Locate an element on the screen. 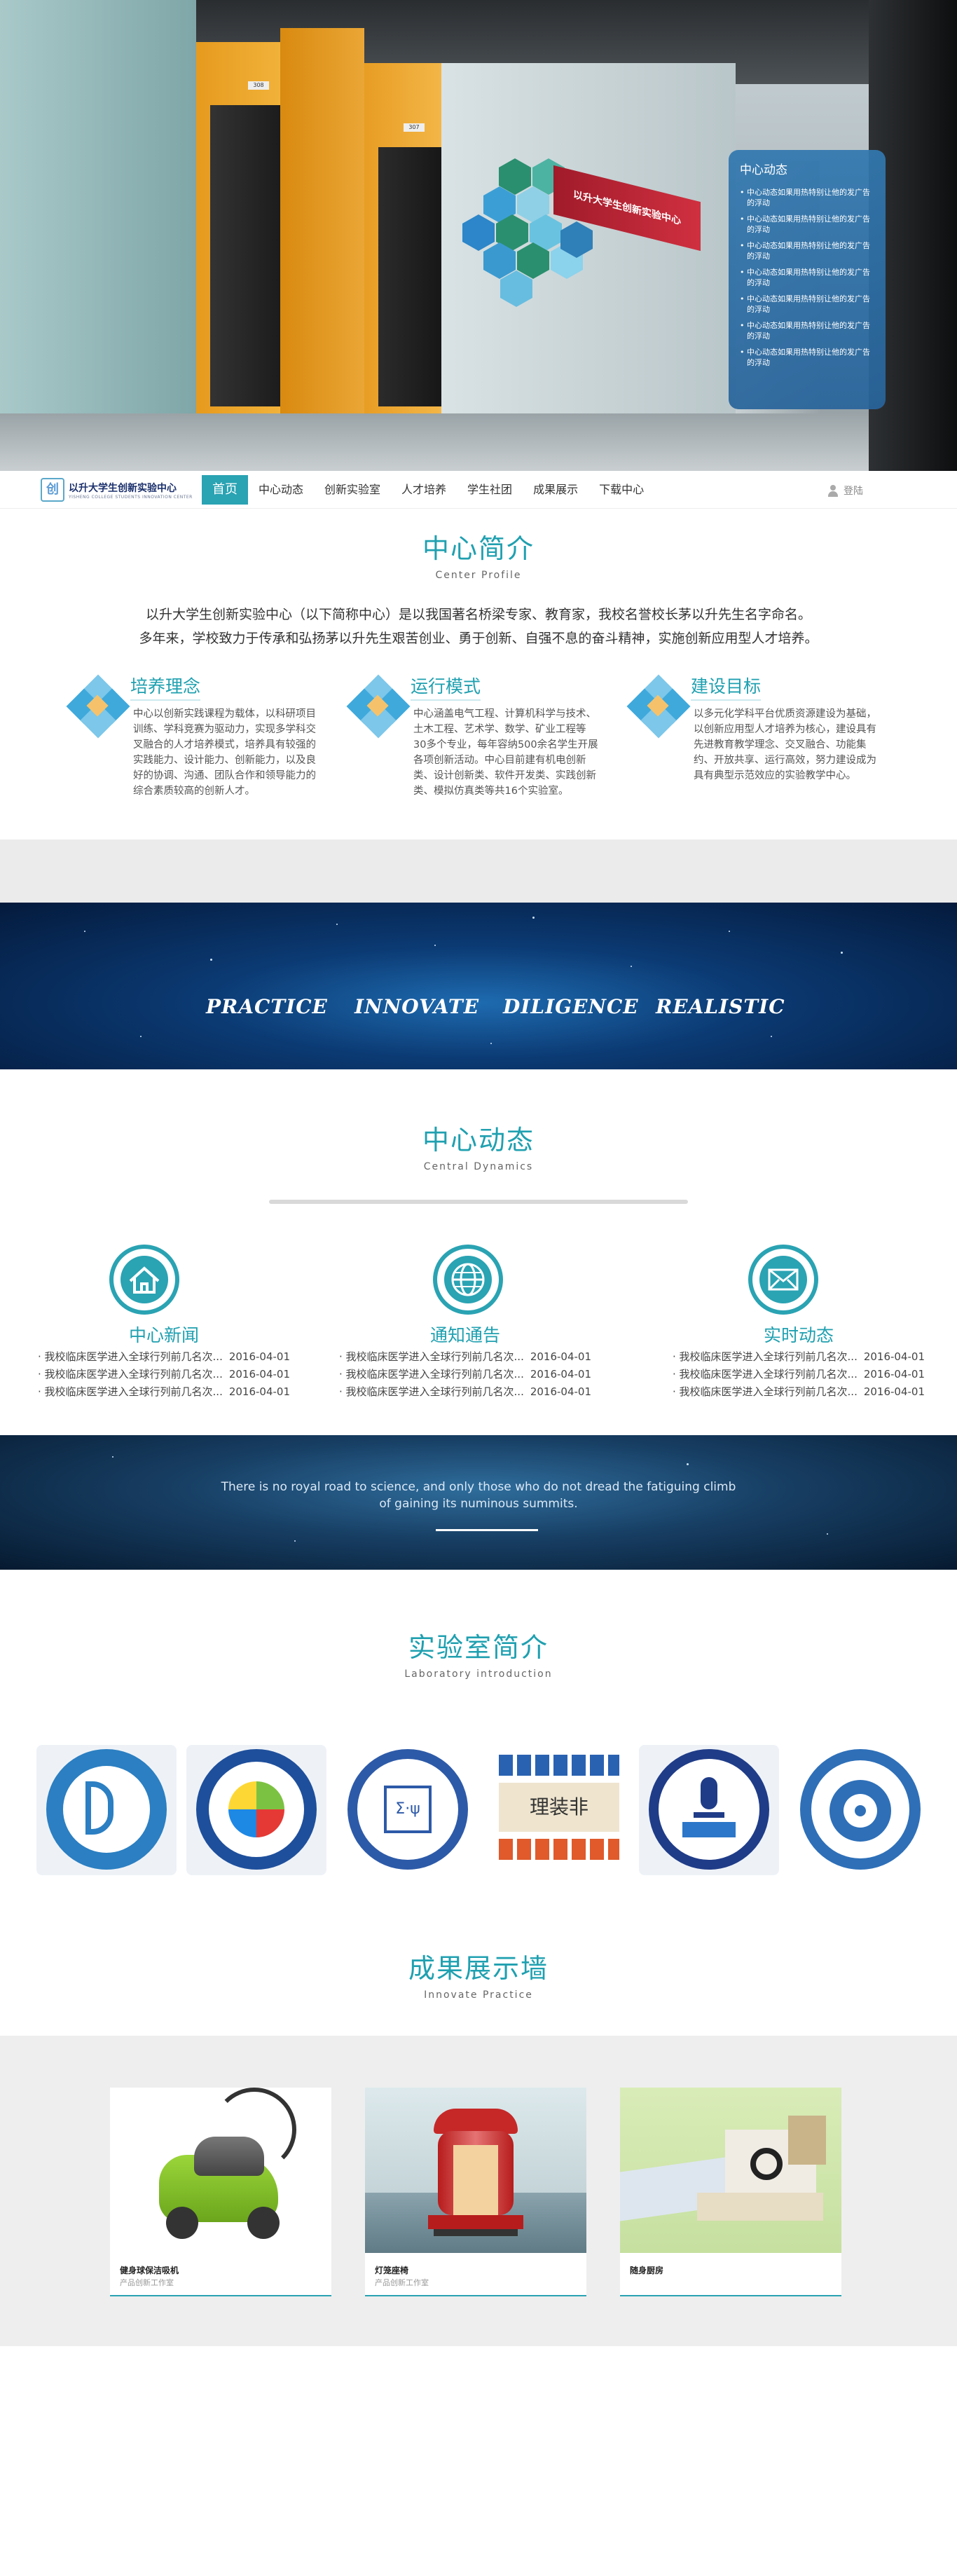 Image resolution: width=957 pixels, height=2576 pixels. nav-menu: 首页 中心动态 创新实验室 人才培养 学生社团 成果展示 下载中心 is located at coordinates (428, 490).